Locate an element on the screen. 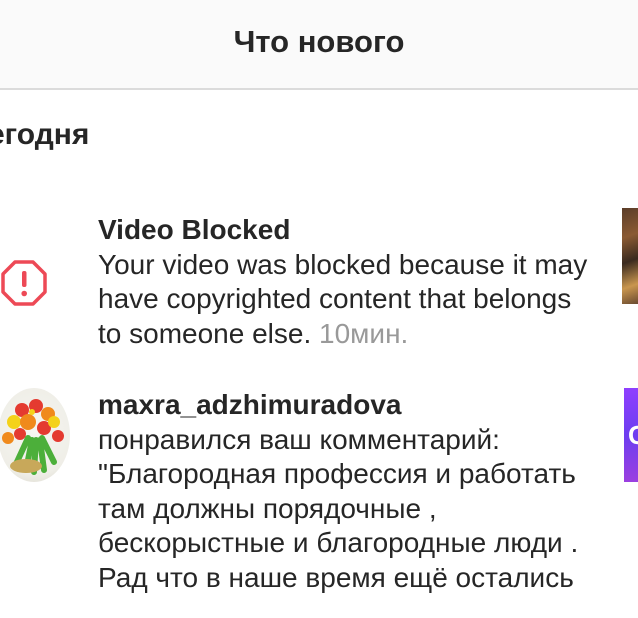 The height and width of the screenshot is (618, 638). balloon-flowers-image is located at coordinates (33, 437).